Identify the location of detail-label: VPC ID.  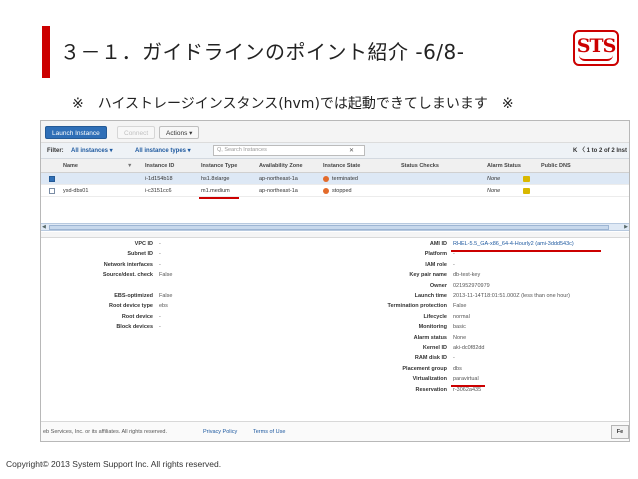
(143, 244).